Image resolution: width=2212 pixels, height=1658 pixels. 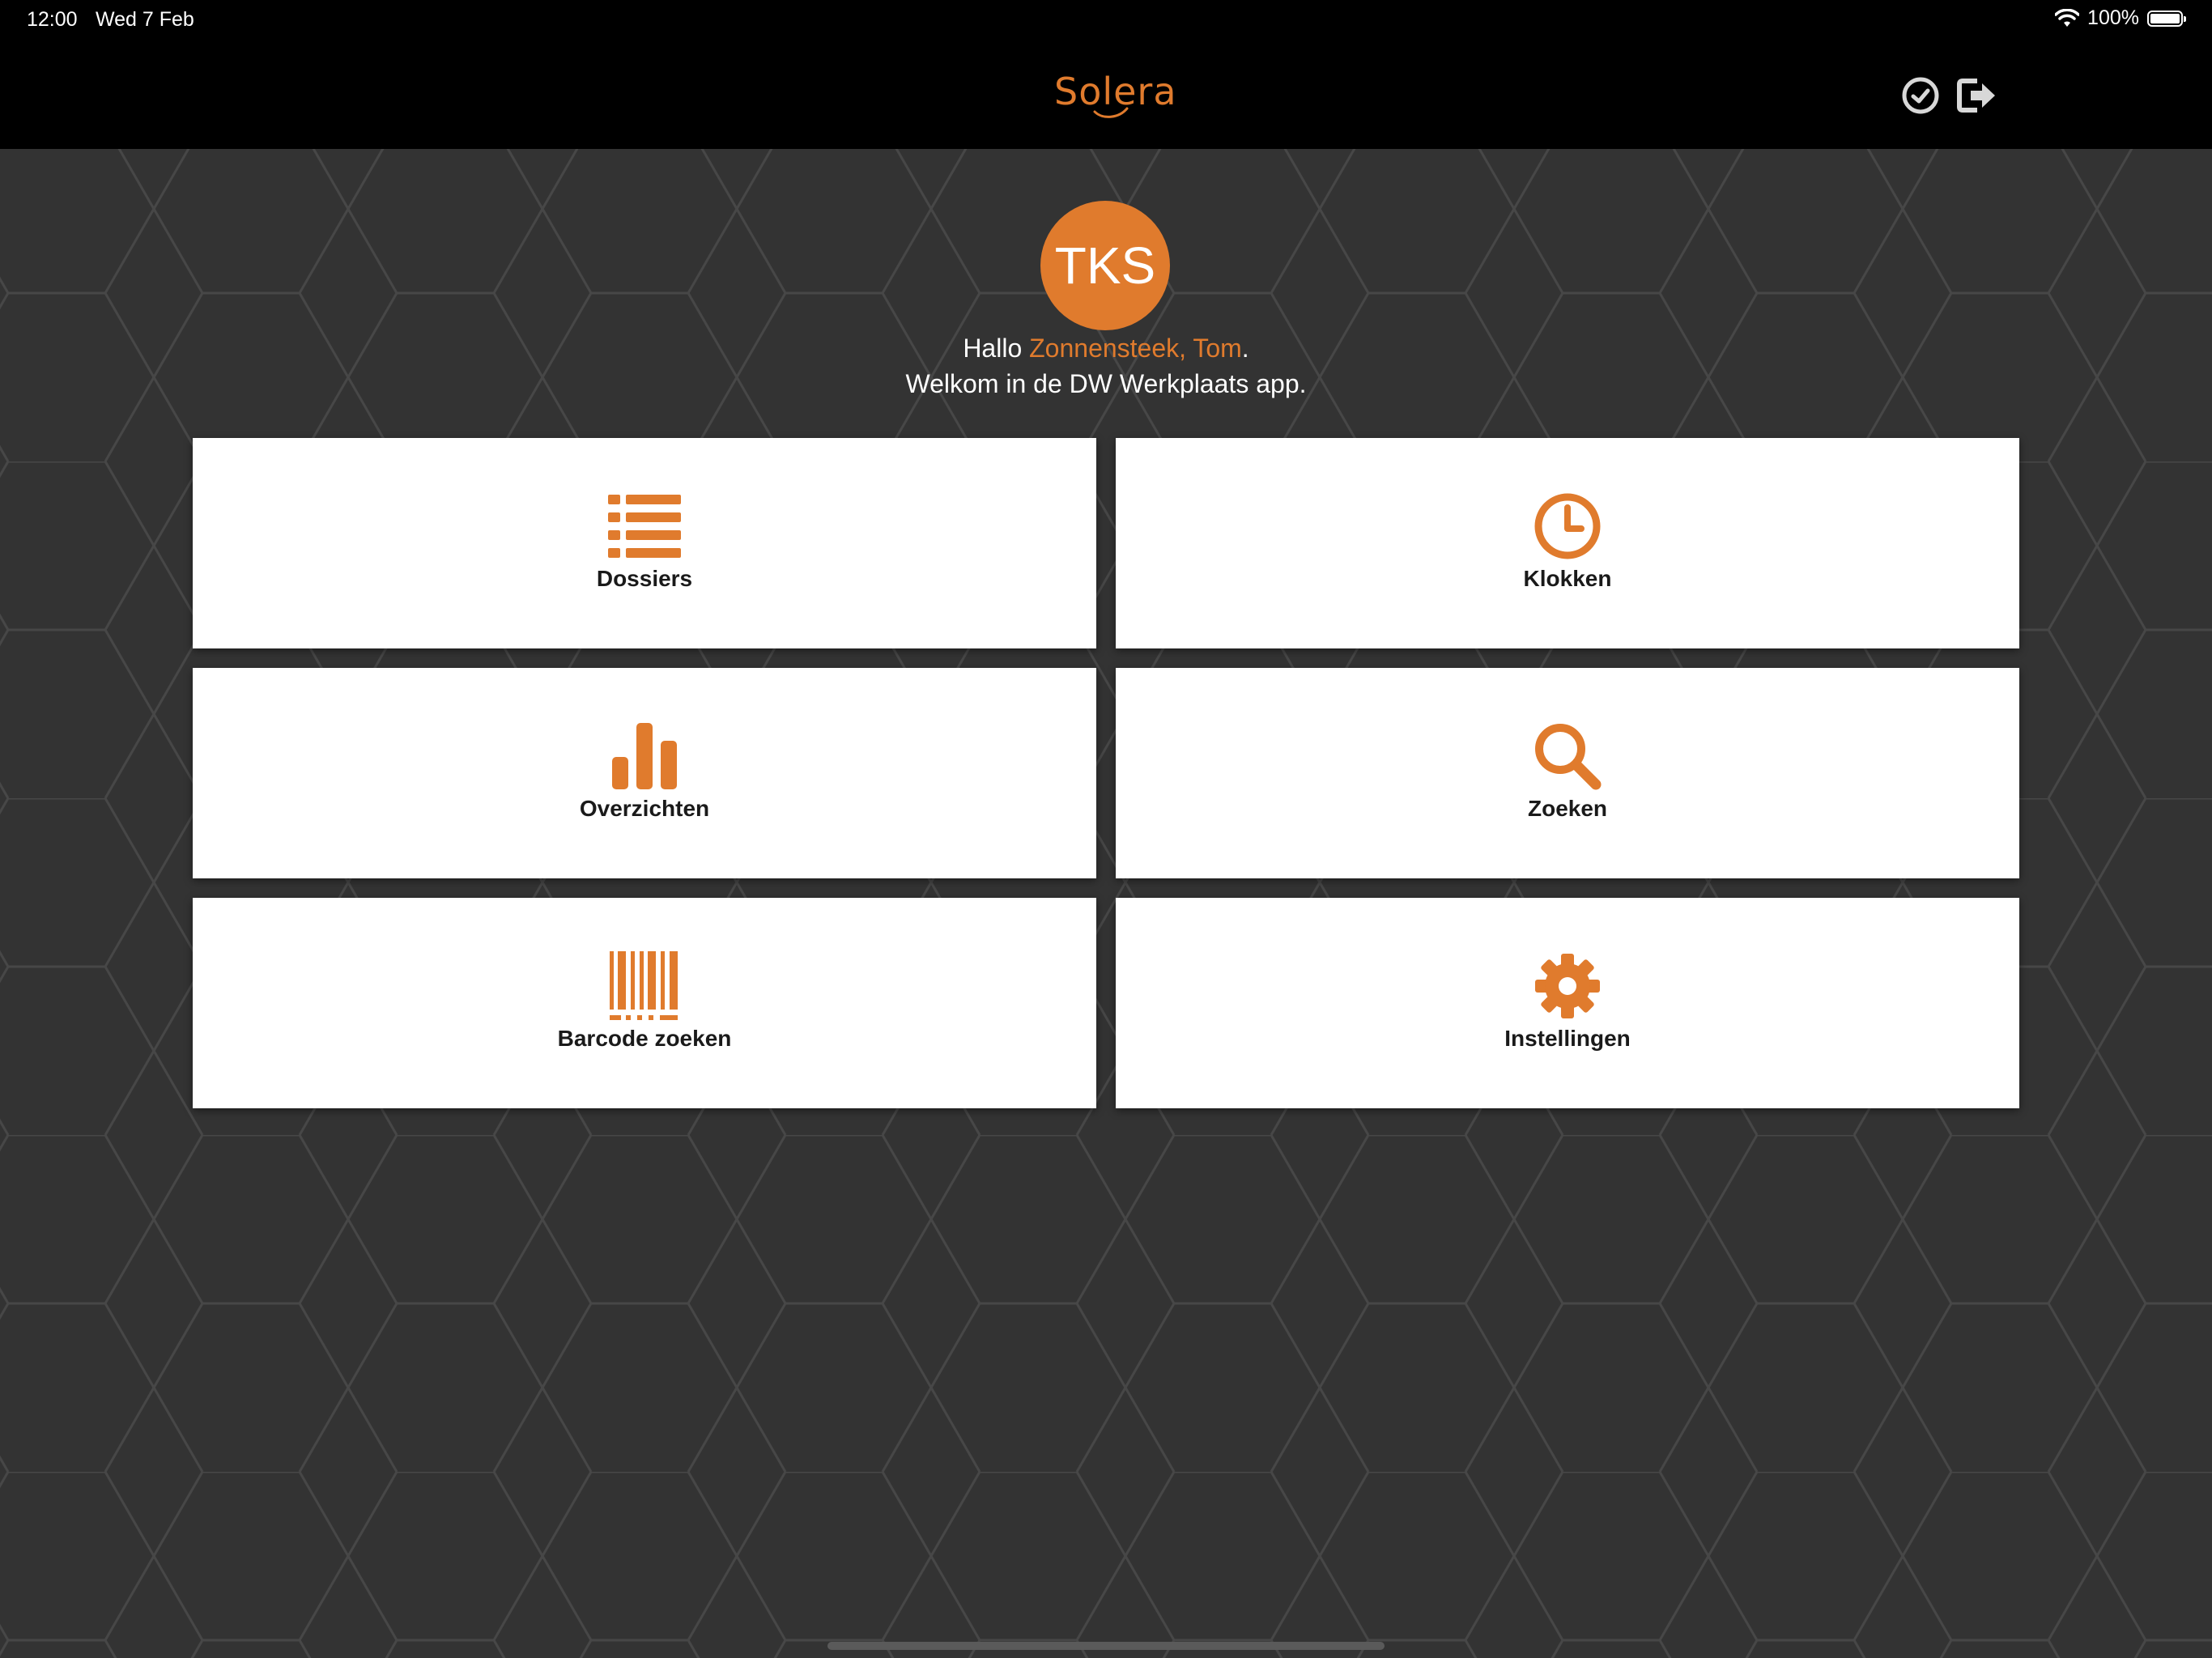 I want to click on nav-bar: Solera, so click(x=1106, y=94).